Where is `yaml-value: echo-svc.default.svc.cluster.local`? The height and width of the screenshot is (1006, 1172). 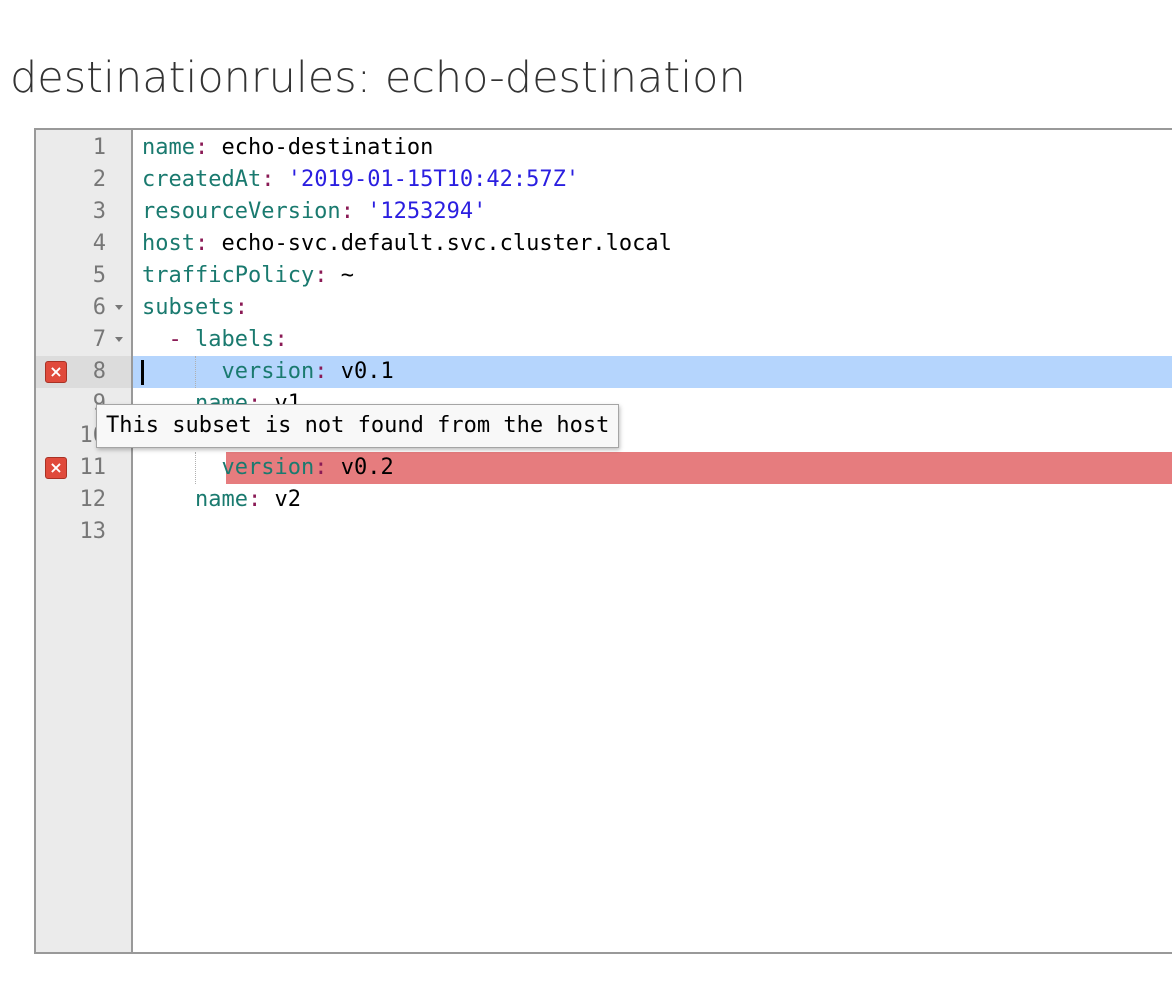
yaml-value: echo-svc.default.svc.cluster.local is located at coordinates (446, 243).